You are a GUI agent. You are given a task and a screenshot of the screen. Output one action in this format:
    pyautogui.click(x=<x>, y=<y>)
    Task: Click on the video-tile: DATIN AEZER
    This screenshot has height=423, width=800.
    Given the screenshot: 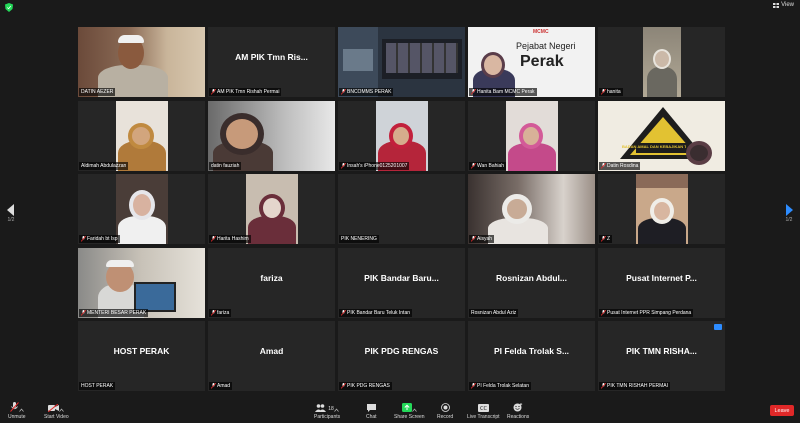 What is the action you would take?
    pyautogui.click(x=141, y=62)
    